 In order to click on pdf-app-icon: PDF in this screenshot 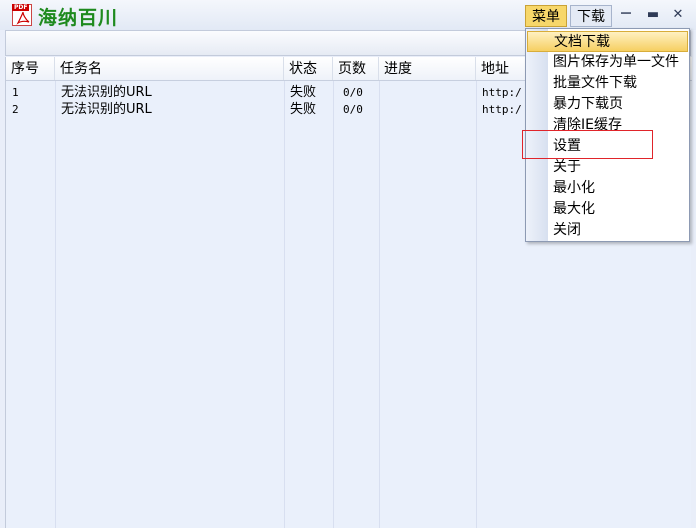, I will do `click(22, 15)`.